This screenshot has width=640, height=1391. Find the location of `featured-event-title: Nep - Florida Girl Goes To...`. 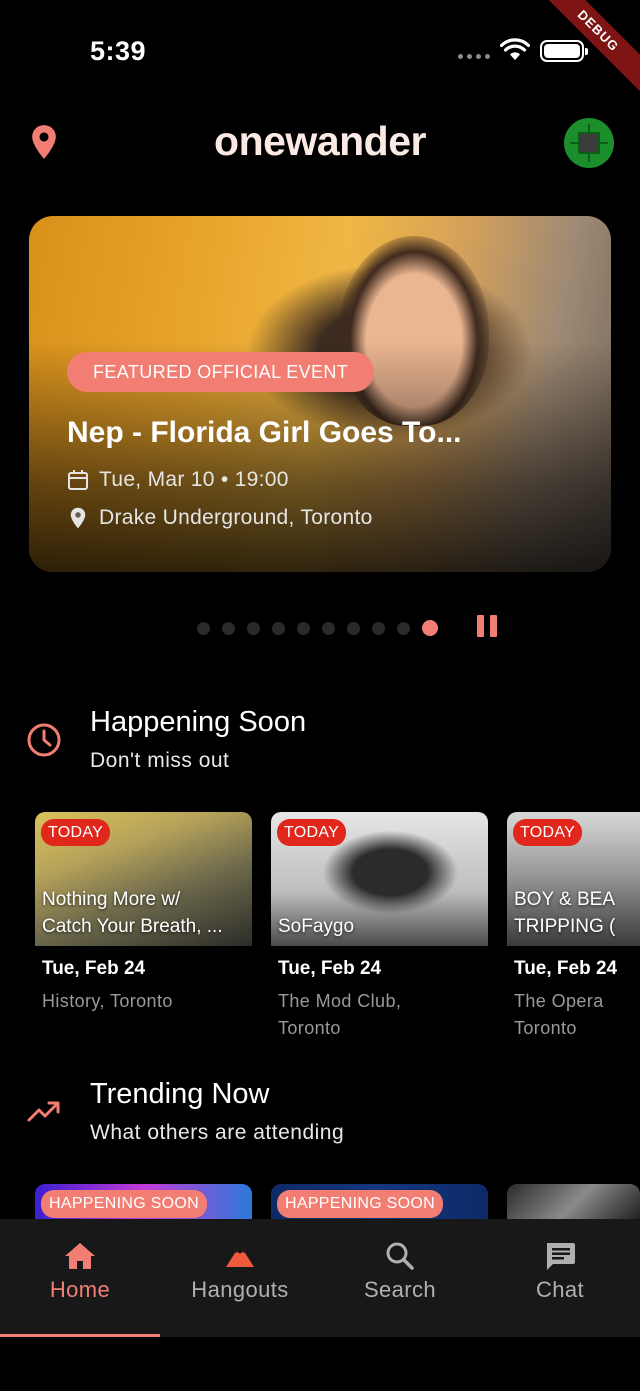

featured-event-title: Nep - Florida Girl Goes To... is located at coordinates (264, 432).